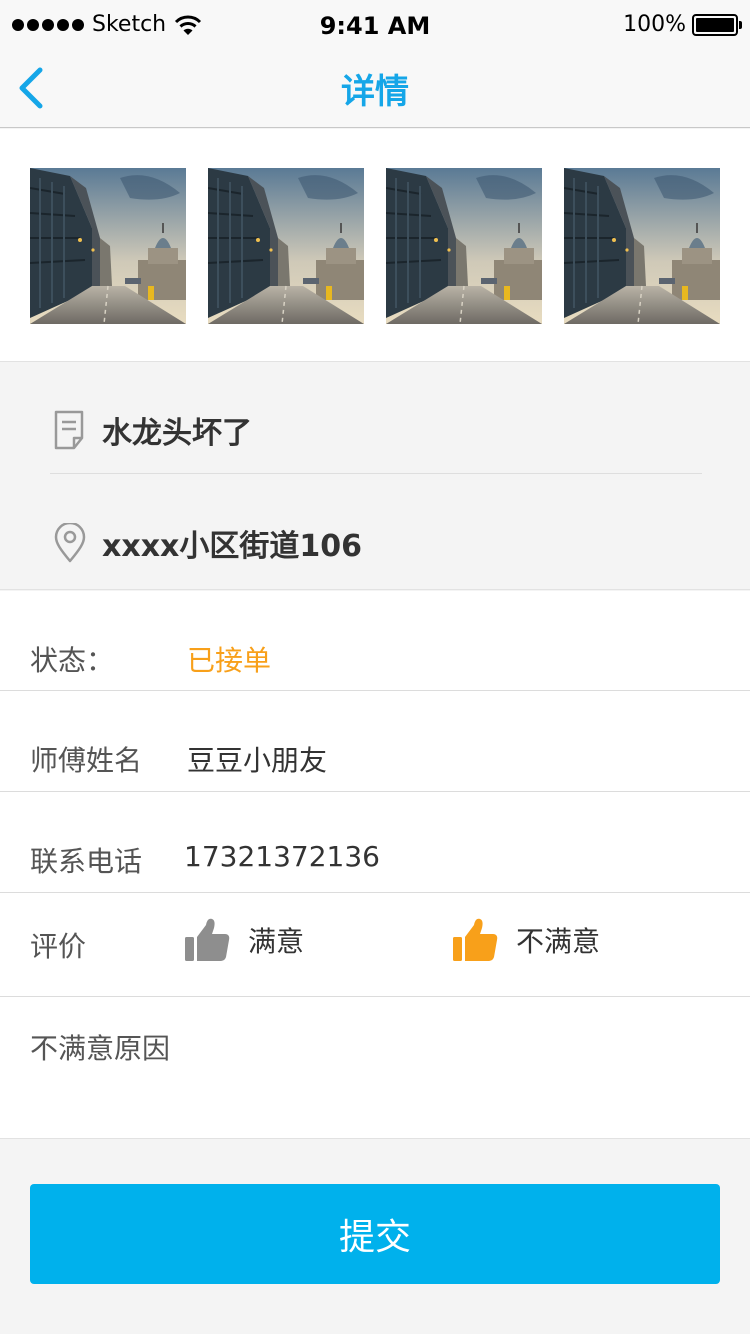  I want to click on page-title: 详情, so click(375, 92).